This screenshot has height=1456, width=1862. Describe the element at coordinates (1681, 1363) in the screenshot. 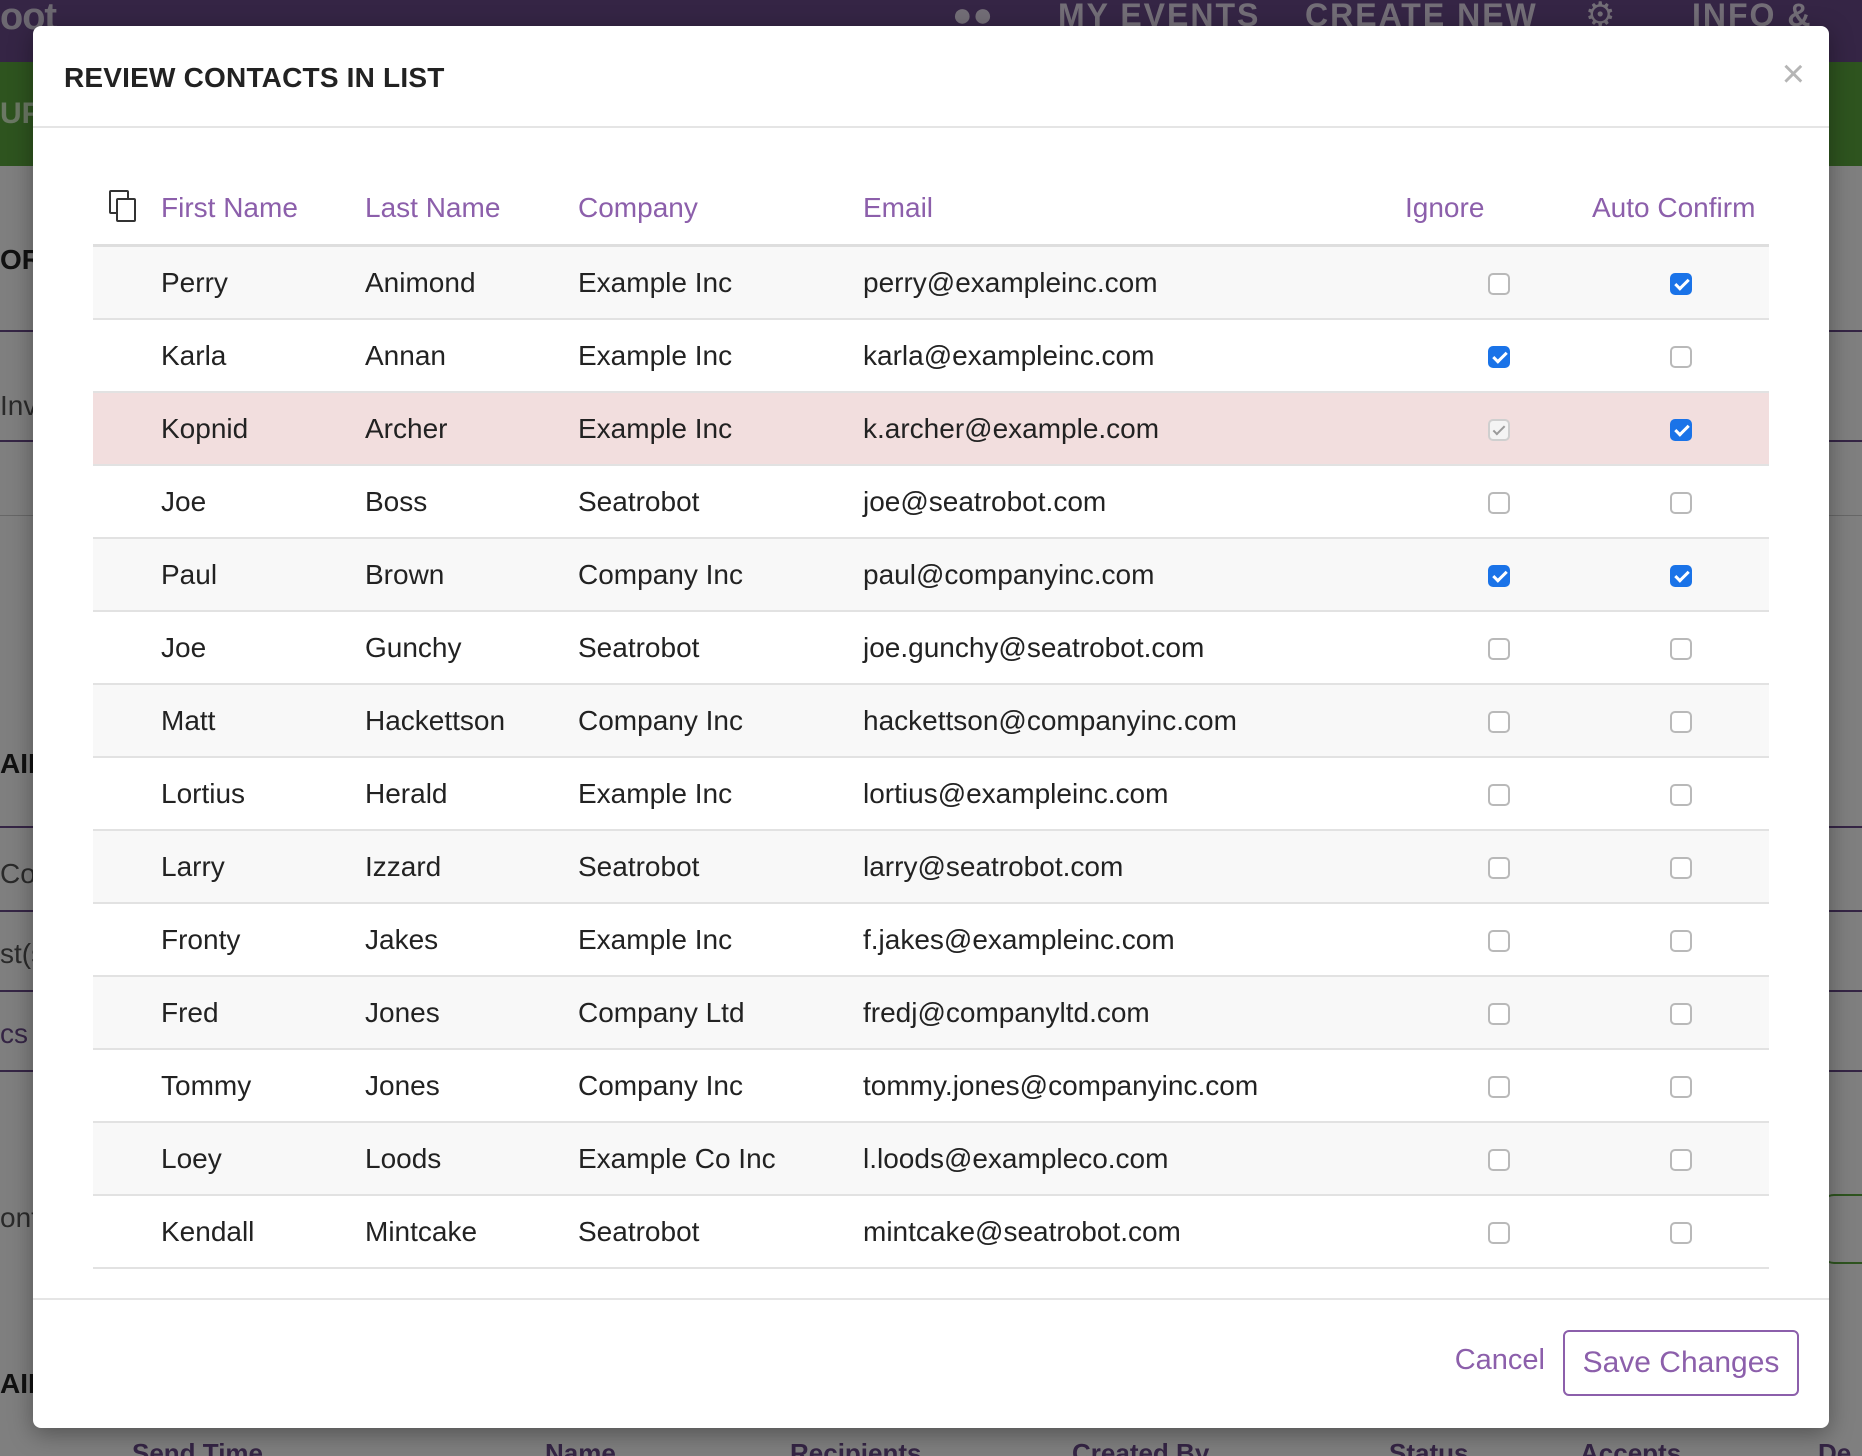

I see `save-changes-button: Save Changes` at that location.